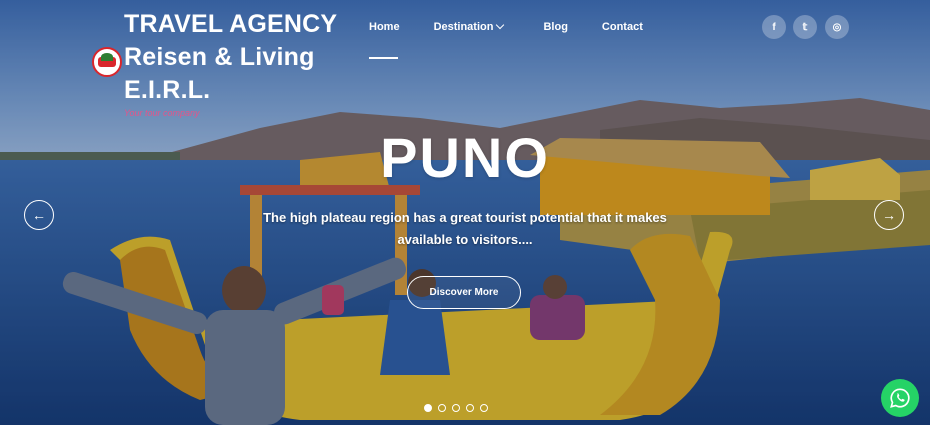  I want to click on prev-slide-button: ←, so click(39, 215).